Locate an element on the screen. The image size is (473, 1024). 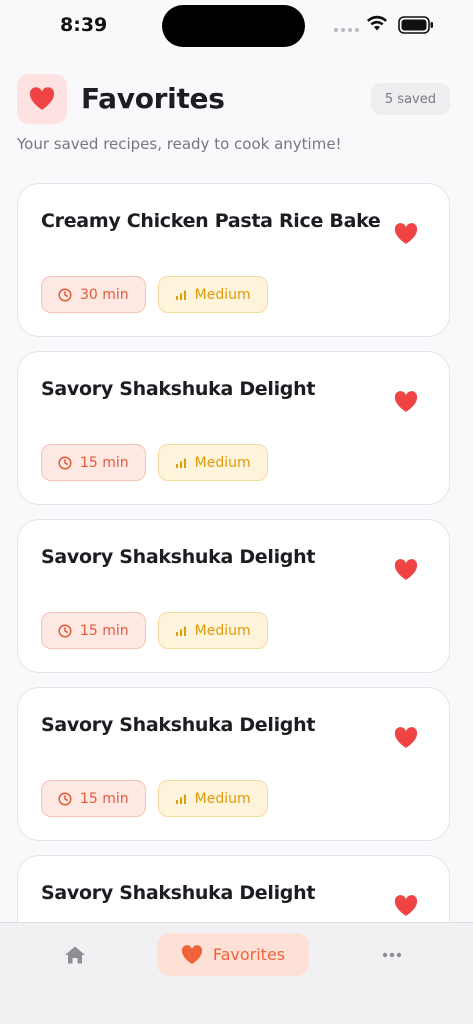
status-bar: 8:39 is located at coordinates (236, 26).